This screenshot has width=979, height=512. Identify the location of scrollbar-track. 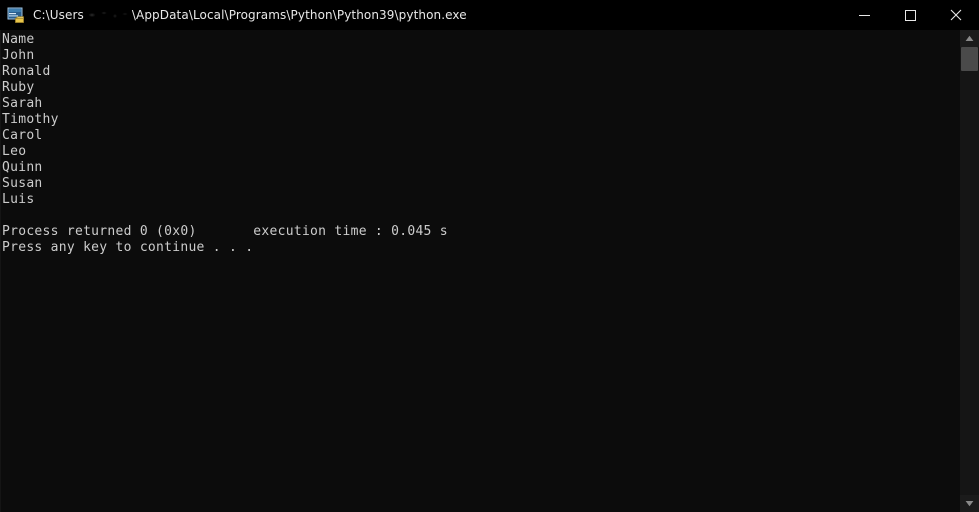
(969, 271).